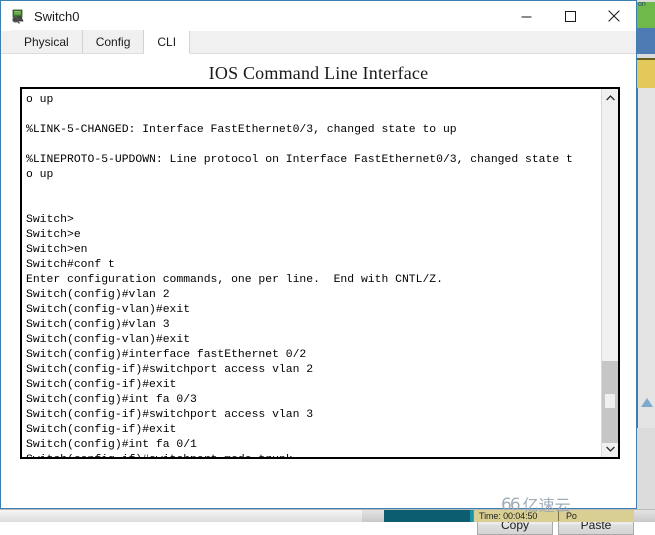 The width and height of the screenshot is (655, 535). What do you see at coordinates (57, 250) in the screenshot?
I see `terminal-line: Switch>en` at bounding box center [57, 250].